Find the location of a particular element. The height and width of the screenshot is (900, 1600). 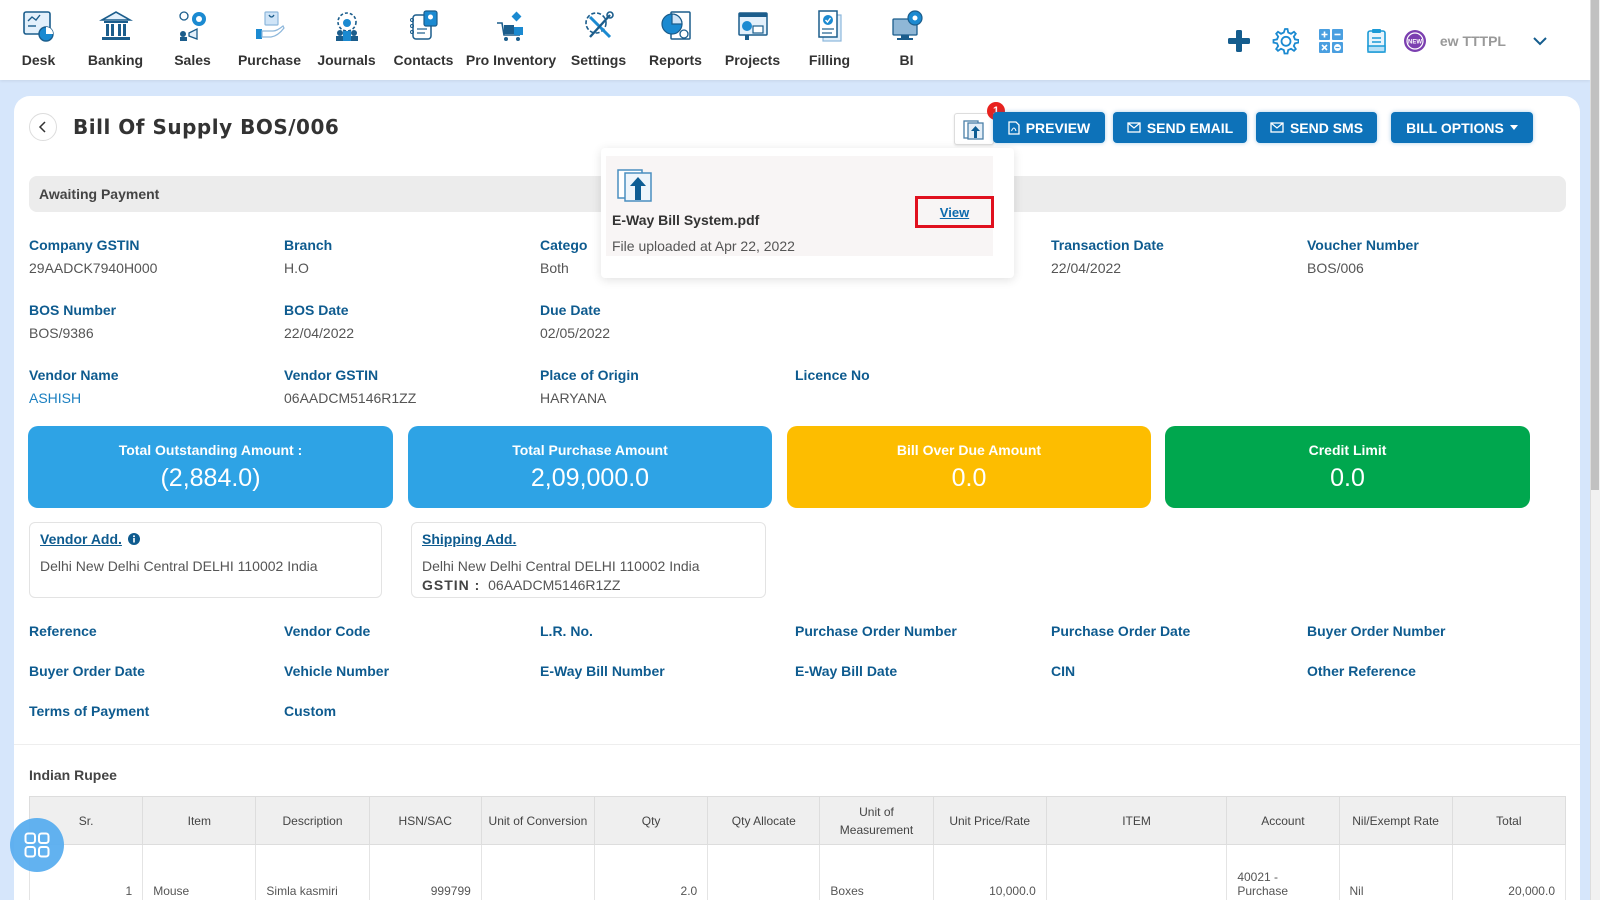

nav-desk: Desk is located at coordinates (38, 40).